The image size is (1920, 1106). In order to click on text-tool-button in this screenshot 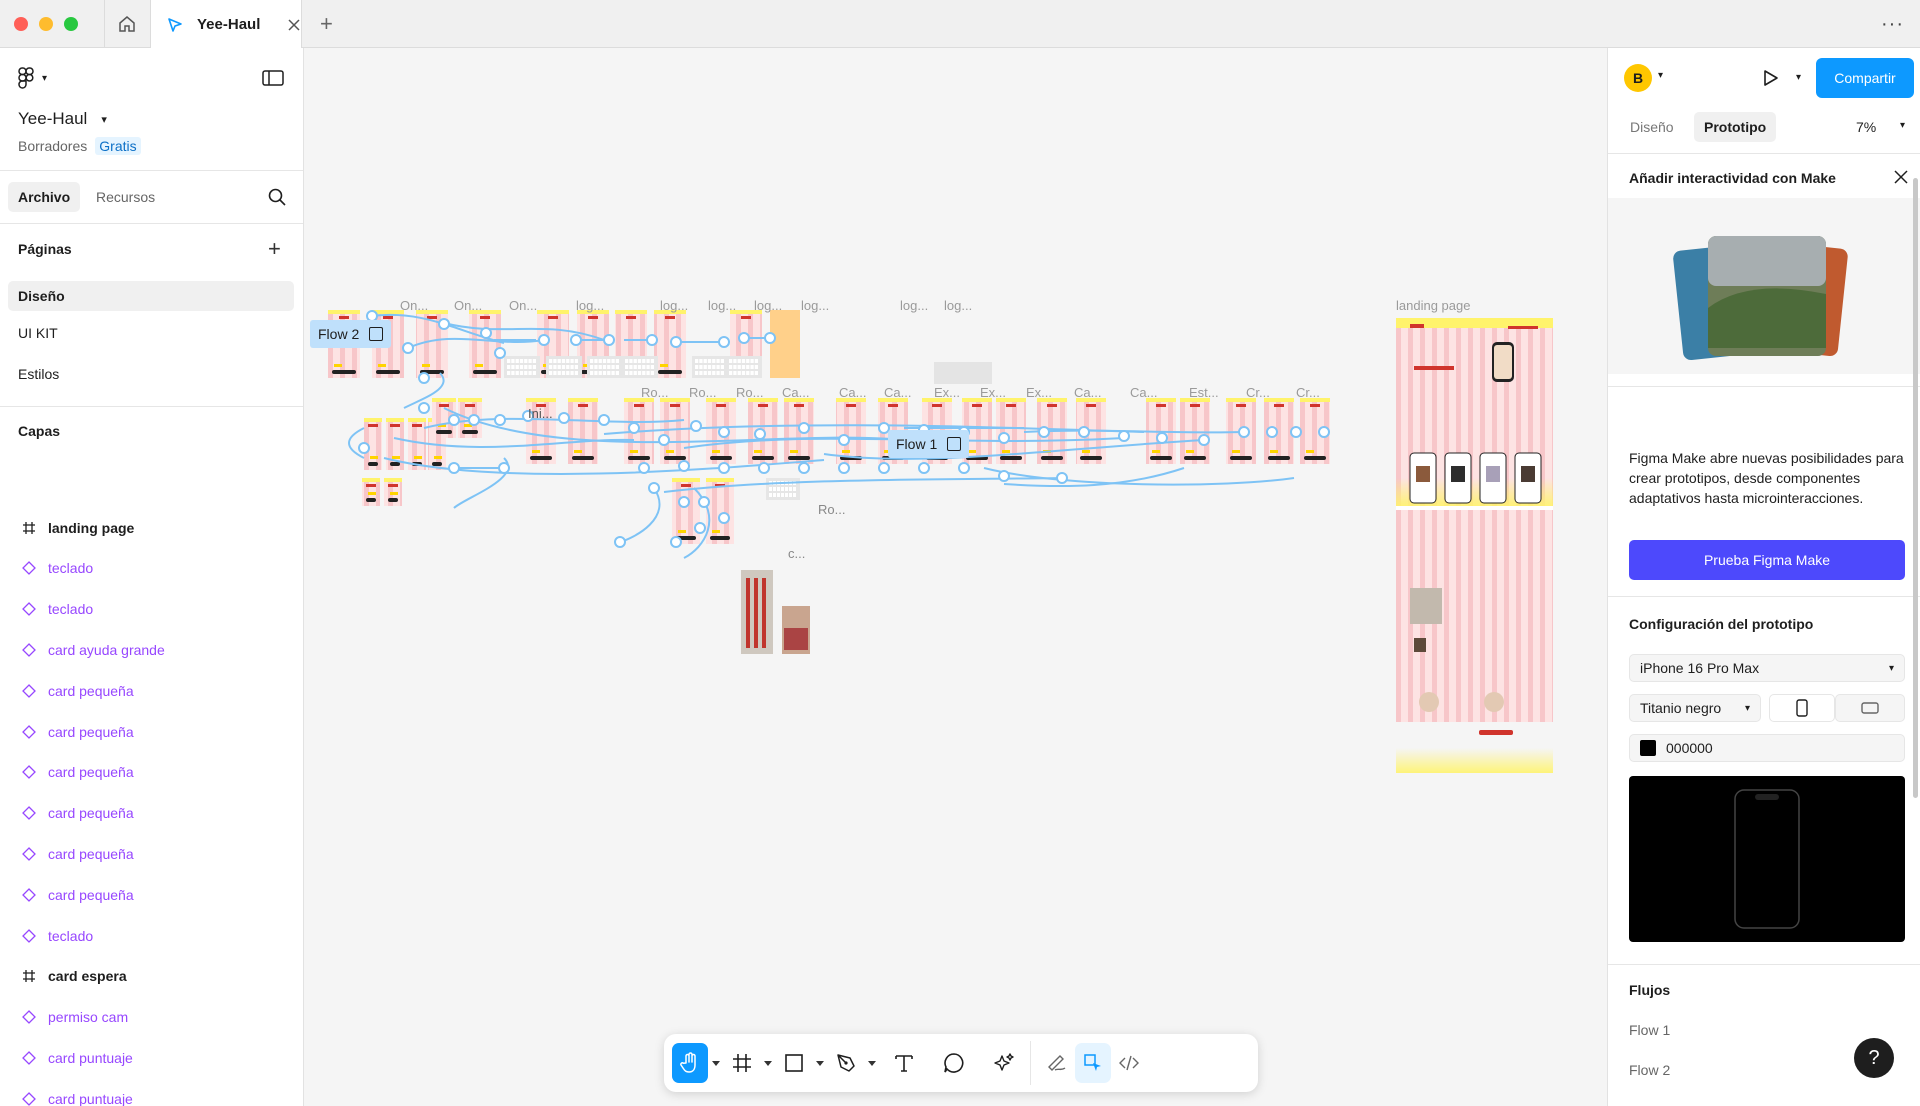, I will do `click(904, 1063)`.